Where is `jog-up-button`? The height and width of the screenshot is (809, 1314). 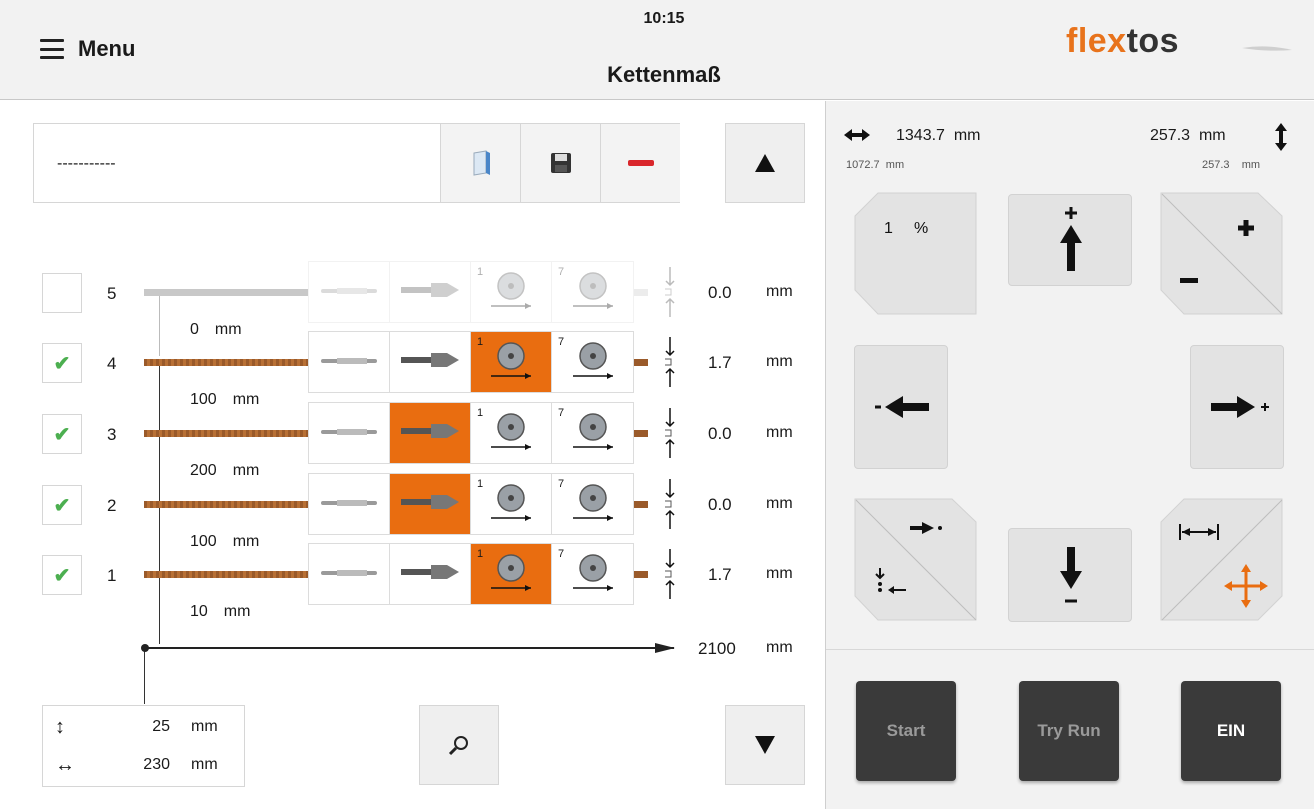
jog-up-button is located at coordinates (1070, 240).